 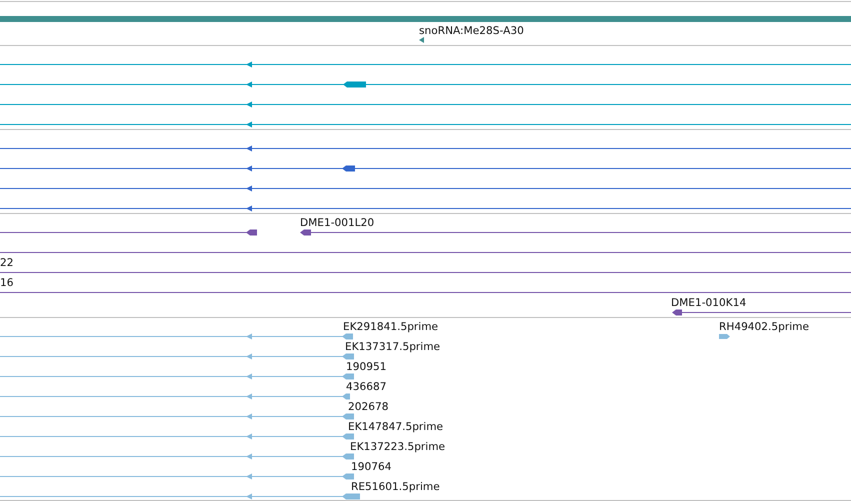 What do you see at coordinates (366, 387) in the screenshot?
I see `feature-label: 436687` at bounding box center [366, 387].